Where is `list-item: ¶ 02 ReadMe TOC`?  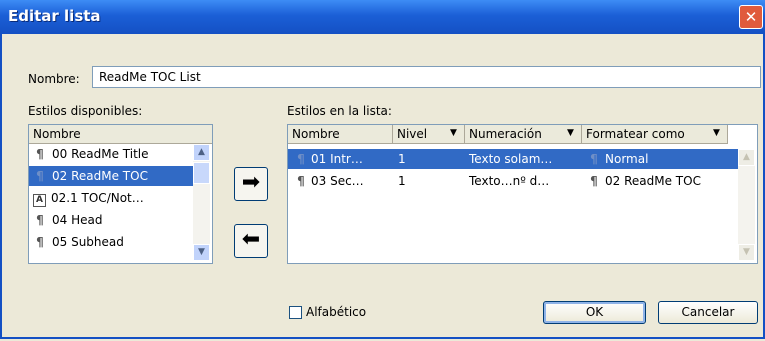 list-item: ¶ 02 ReadMe TOC is located at coordinates (111, 176).